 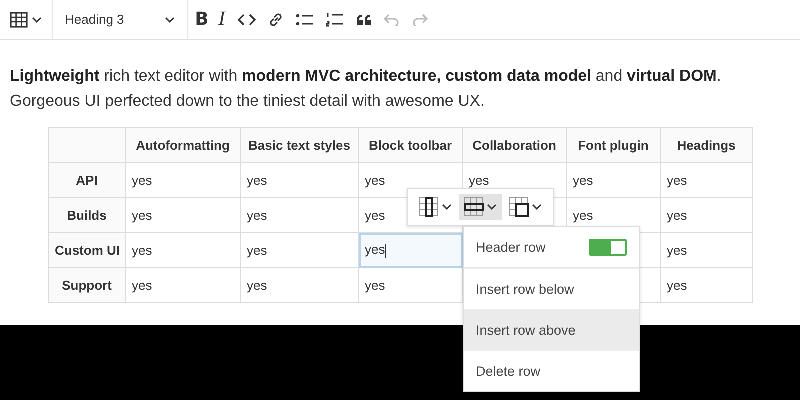 I want to click on table-icon, so click(x=19, y=20).